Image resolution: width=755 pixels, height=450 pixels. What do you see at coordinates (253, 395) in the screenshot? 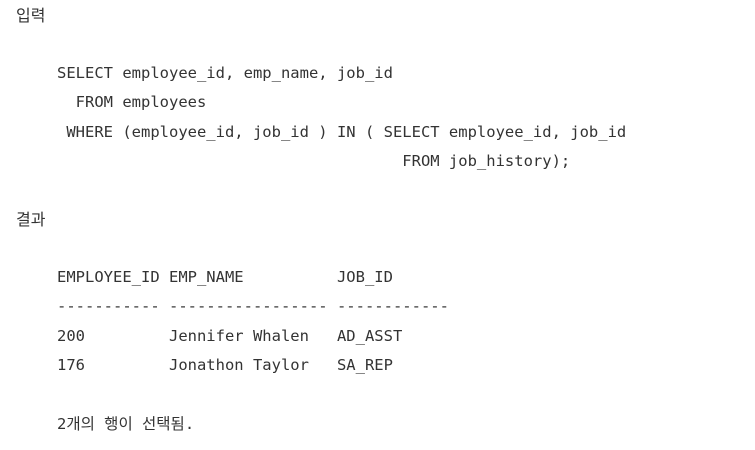
I see `result-blank-line` at bounding box center [253, 395].